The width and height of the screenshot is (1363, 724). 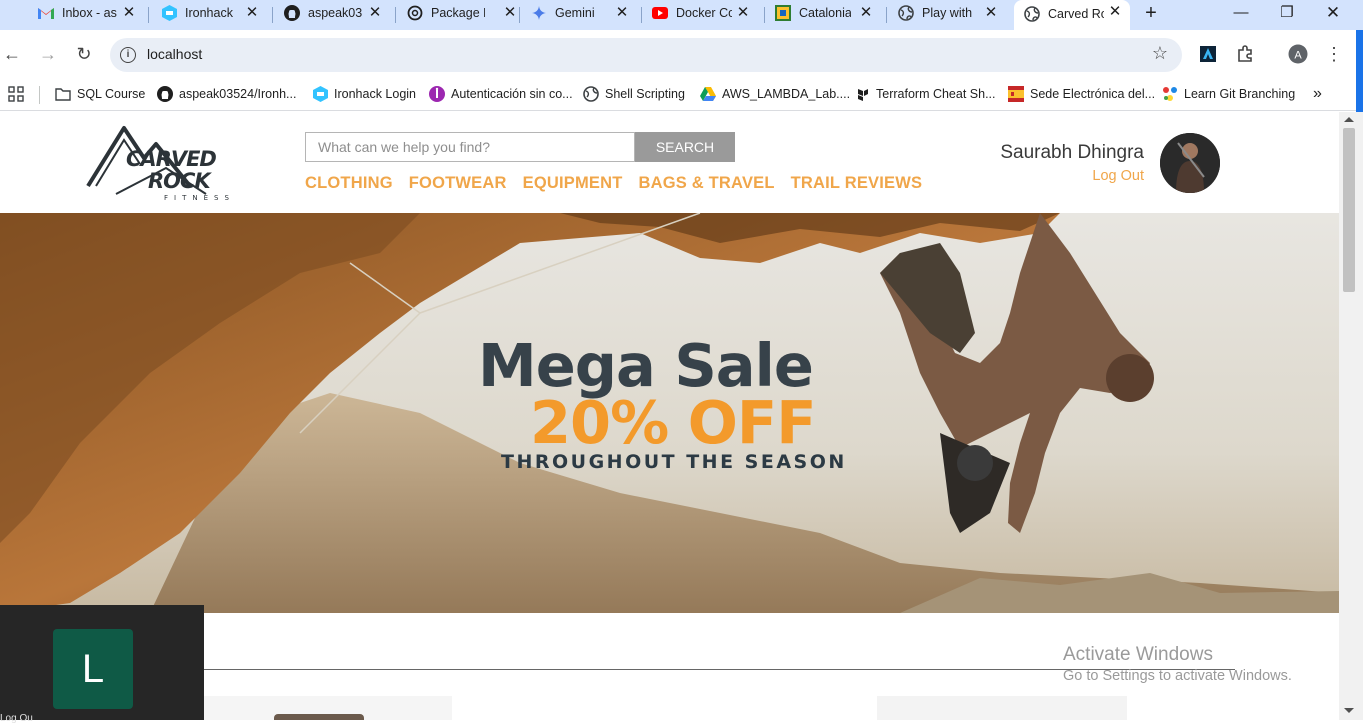 What do you see at coordinates (320, 94) in the screenshot?
I see `ironhack-icon` at bounding box center [320, 94].